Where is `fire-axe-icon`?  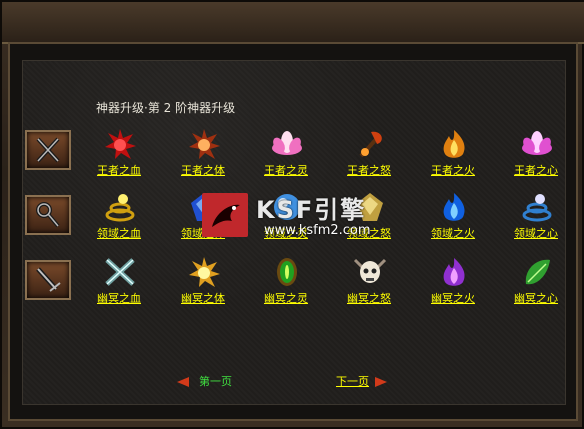
fire-axe-icon is located at coordinates (370, 144).